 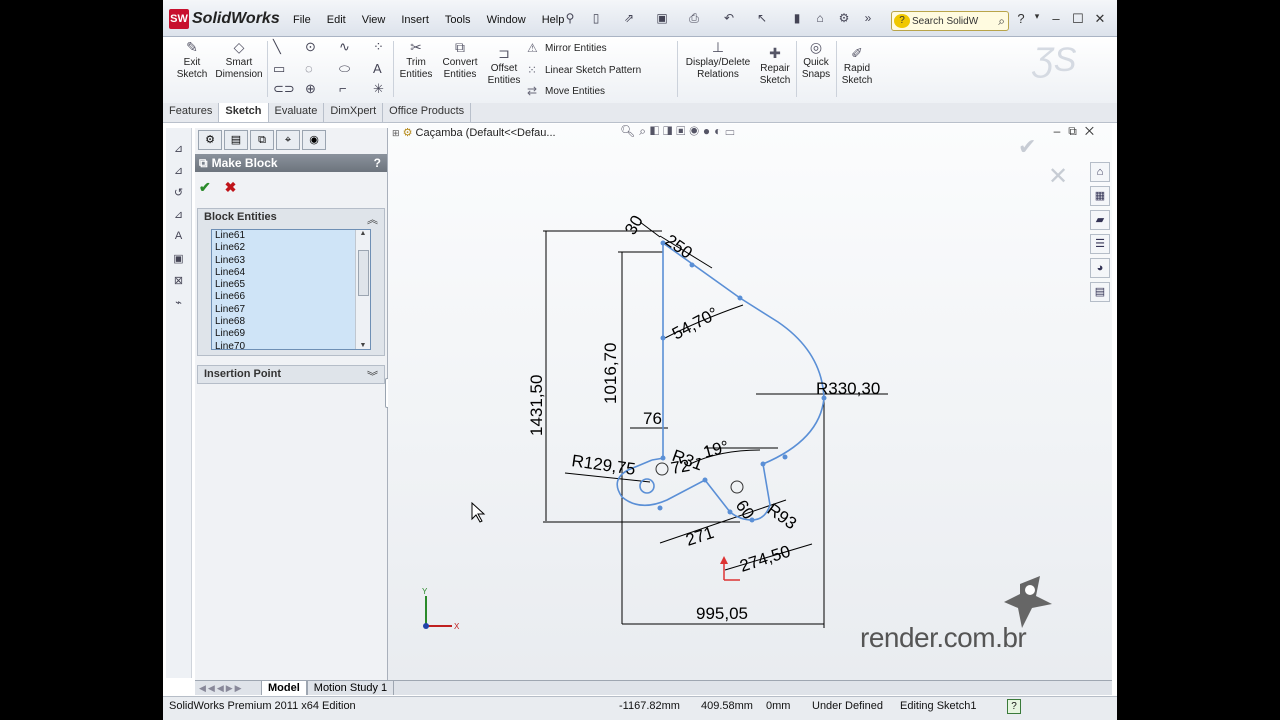 I want to click on list-item: Line66, so click(x=291, y=297).